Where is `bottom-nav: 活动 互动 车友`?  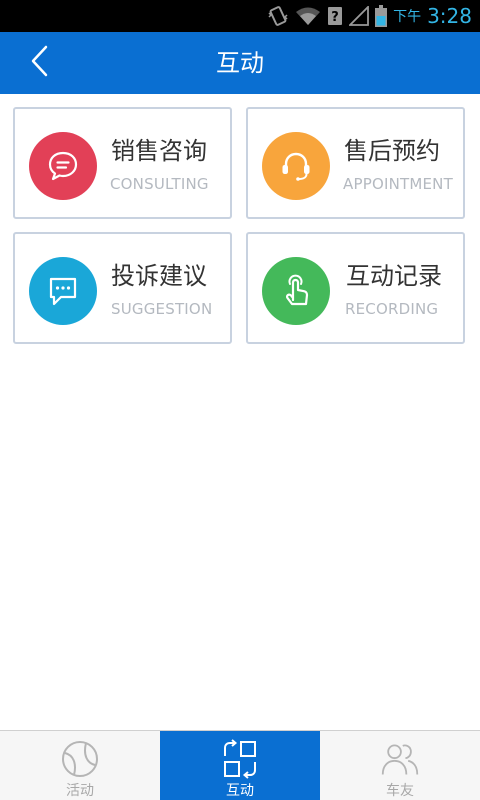 bottom-nav: 活动 互动 车友 is located at coordinates (240, 765).